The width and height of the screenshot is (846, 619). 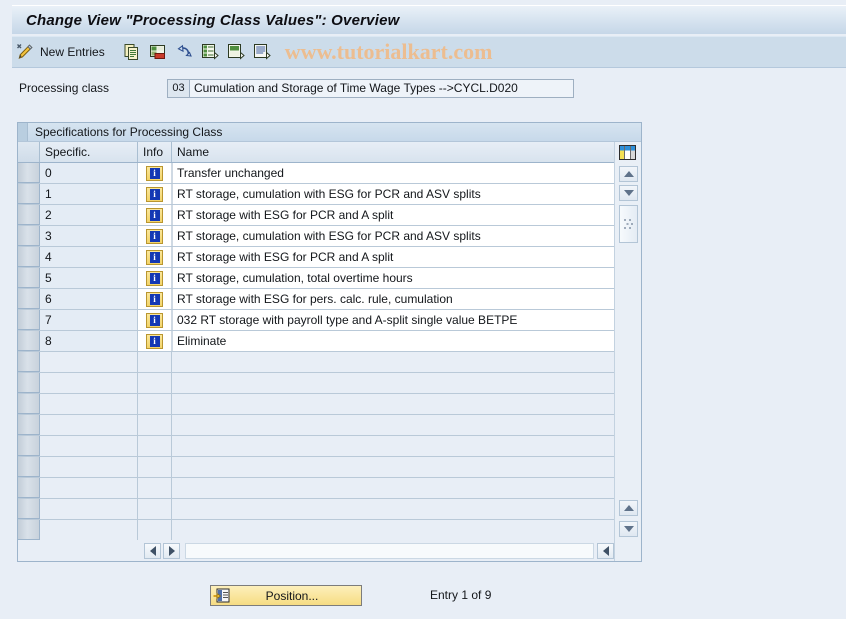 What do you see at coordinates (628, 174) in the screenshot?
I see `vscroll-up-button` at bounding box center [628, 174].